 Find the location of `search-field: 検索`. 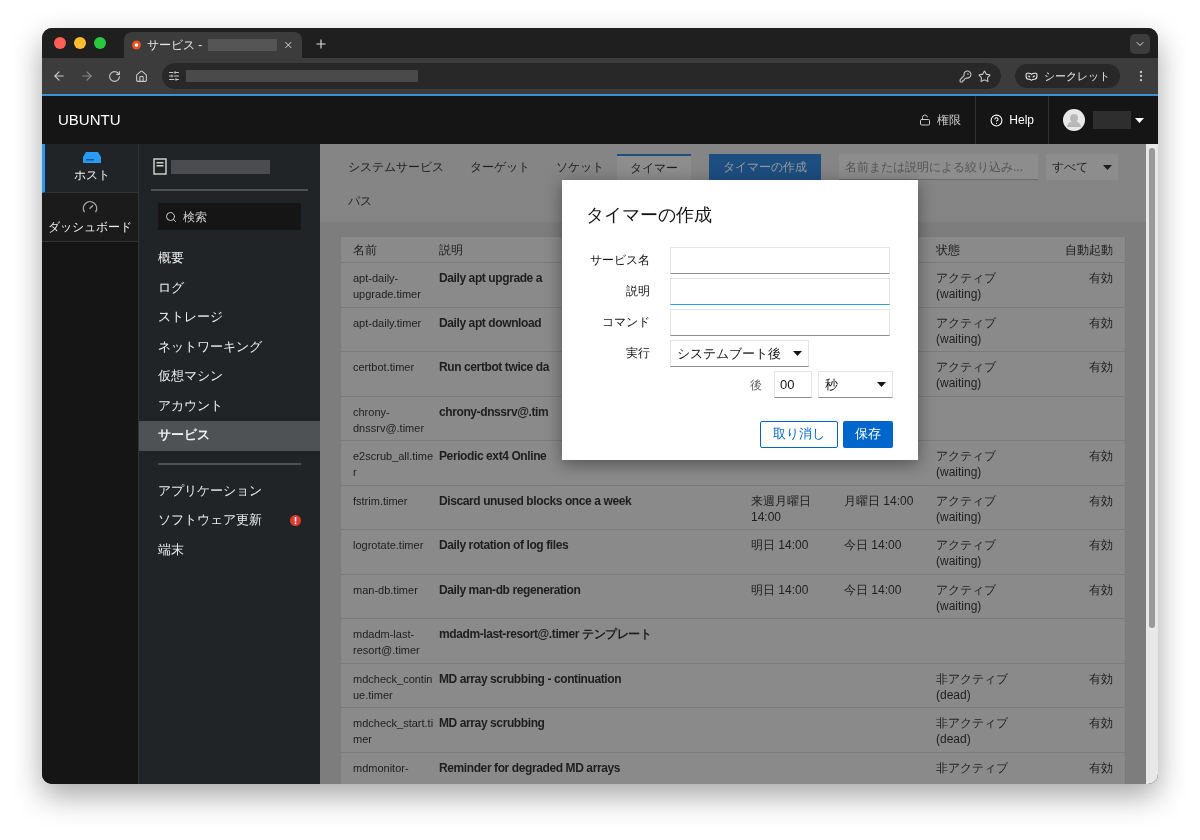

search-field: 検索 is located at coordinates (229, 216).